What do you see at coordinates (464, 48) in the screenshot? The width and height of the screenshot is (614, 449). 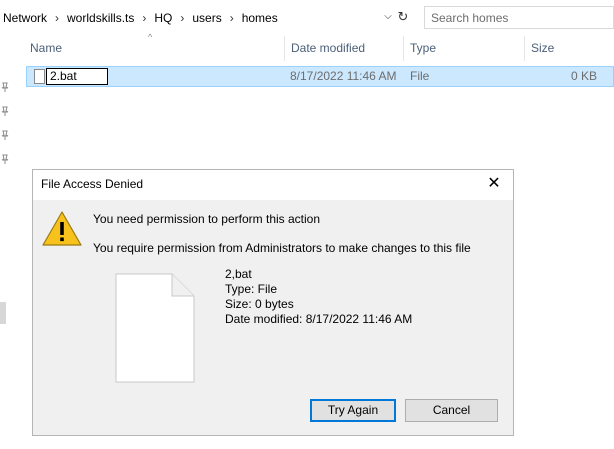 I see `column-header-type: Type` at bounding box center [464, 48].